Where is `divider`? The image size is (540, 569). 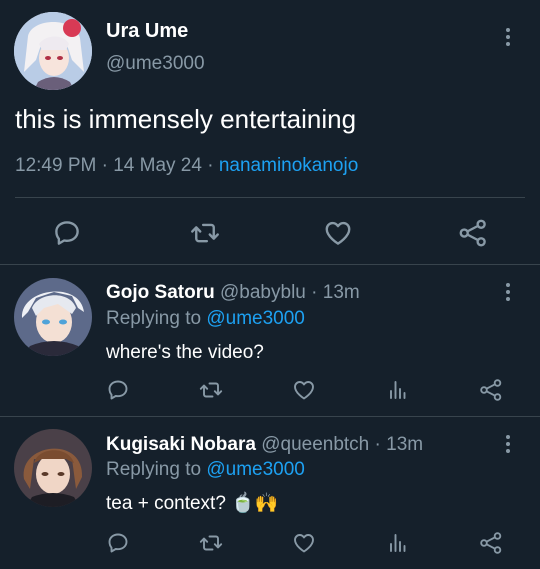
divider is located at coordinates (270, 197).